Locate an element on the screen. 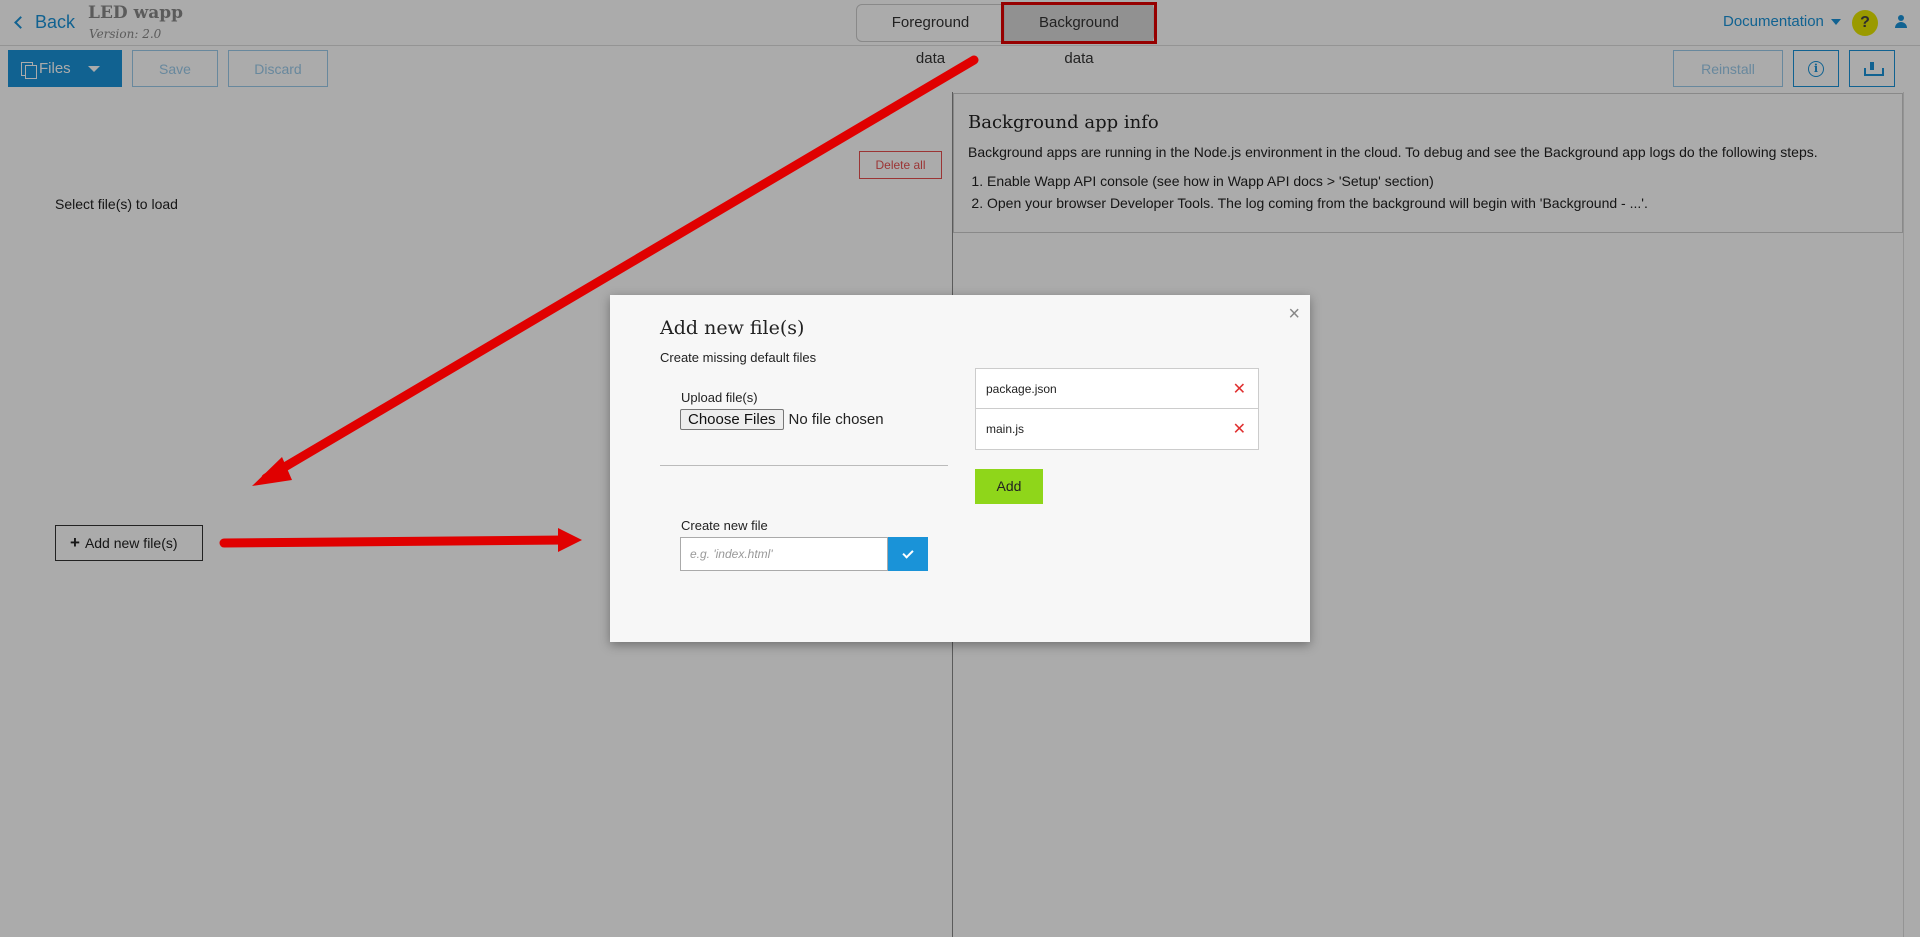 The height and width of the screenshot is (937, 1920). create-file-confirm-button is located at coordinates (908, 554).